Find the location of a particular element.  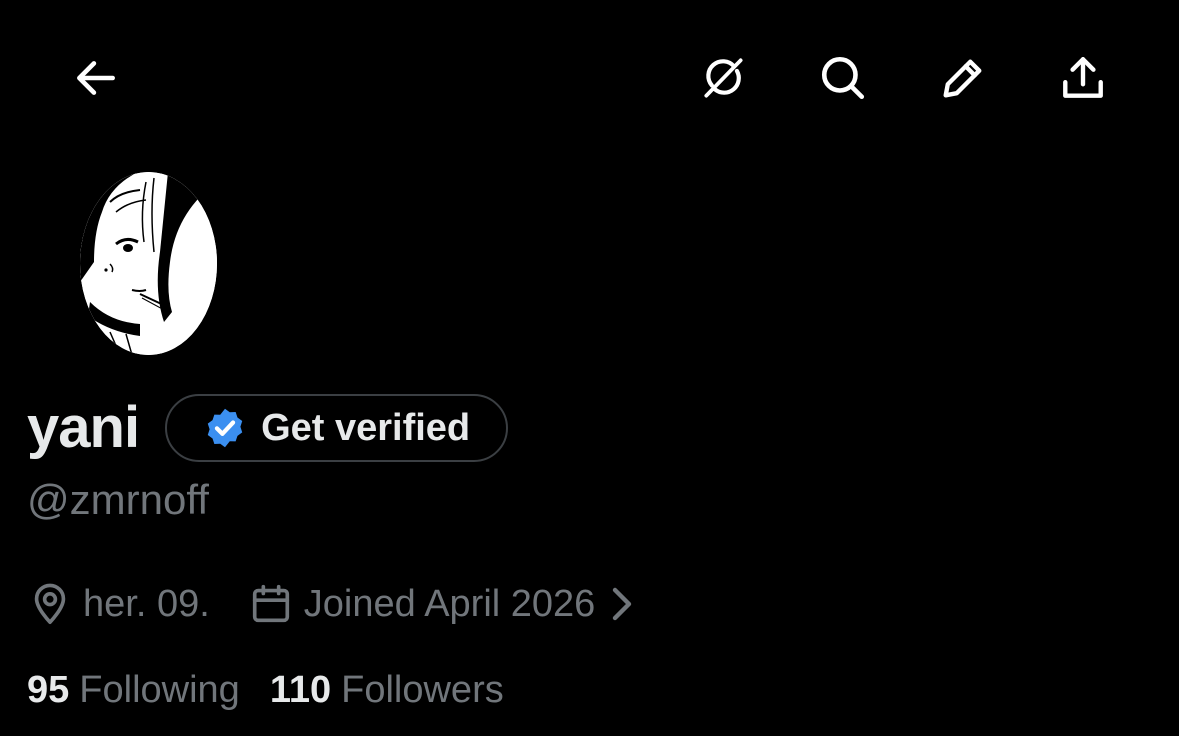

profile-meta-row: her. 09. Joined April 2026 is located at coordinates (332, 604).